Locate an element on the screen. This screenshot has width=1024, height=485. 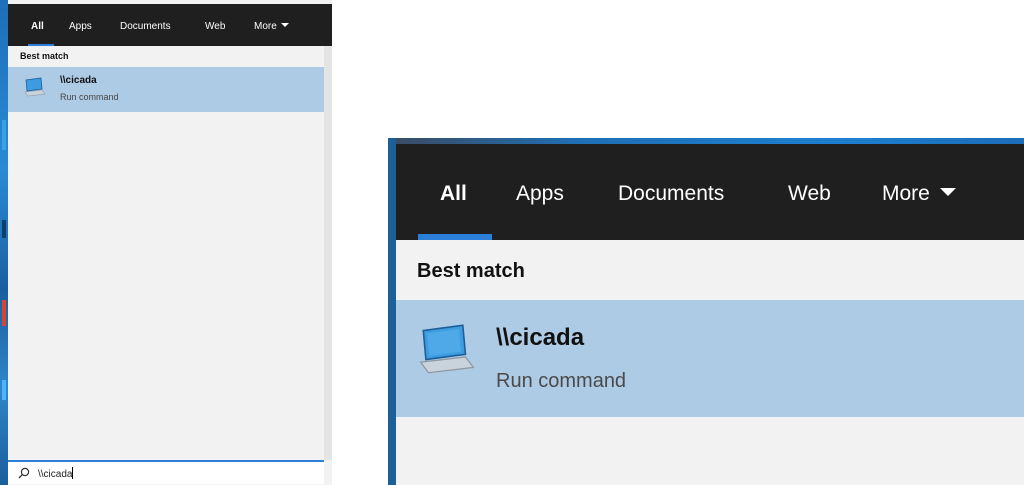
search-icon is located at coordinates (24, 475).